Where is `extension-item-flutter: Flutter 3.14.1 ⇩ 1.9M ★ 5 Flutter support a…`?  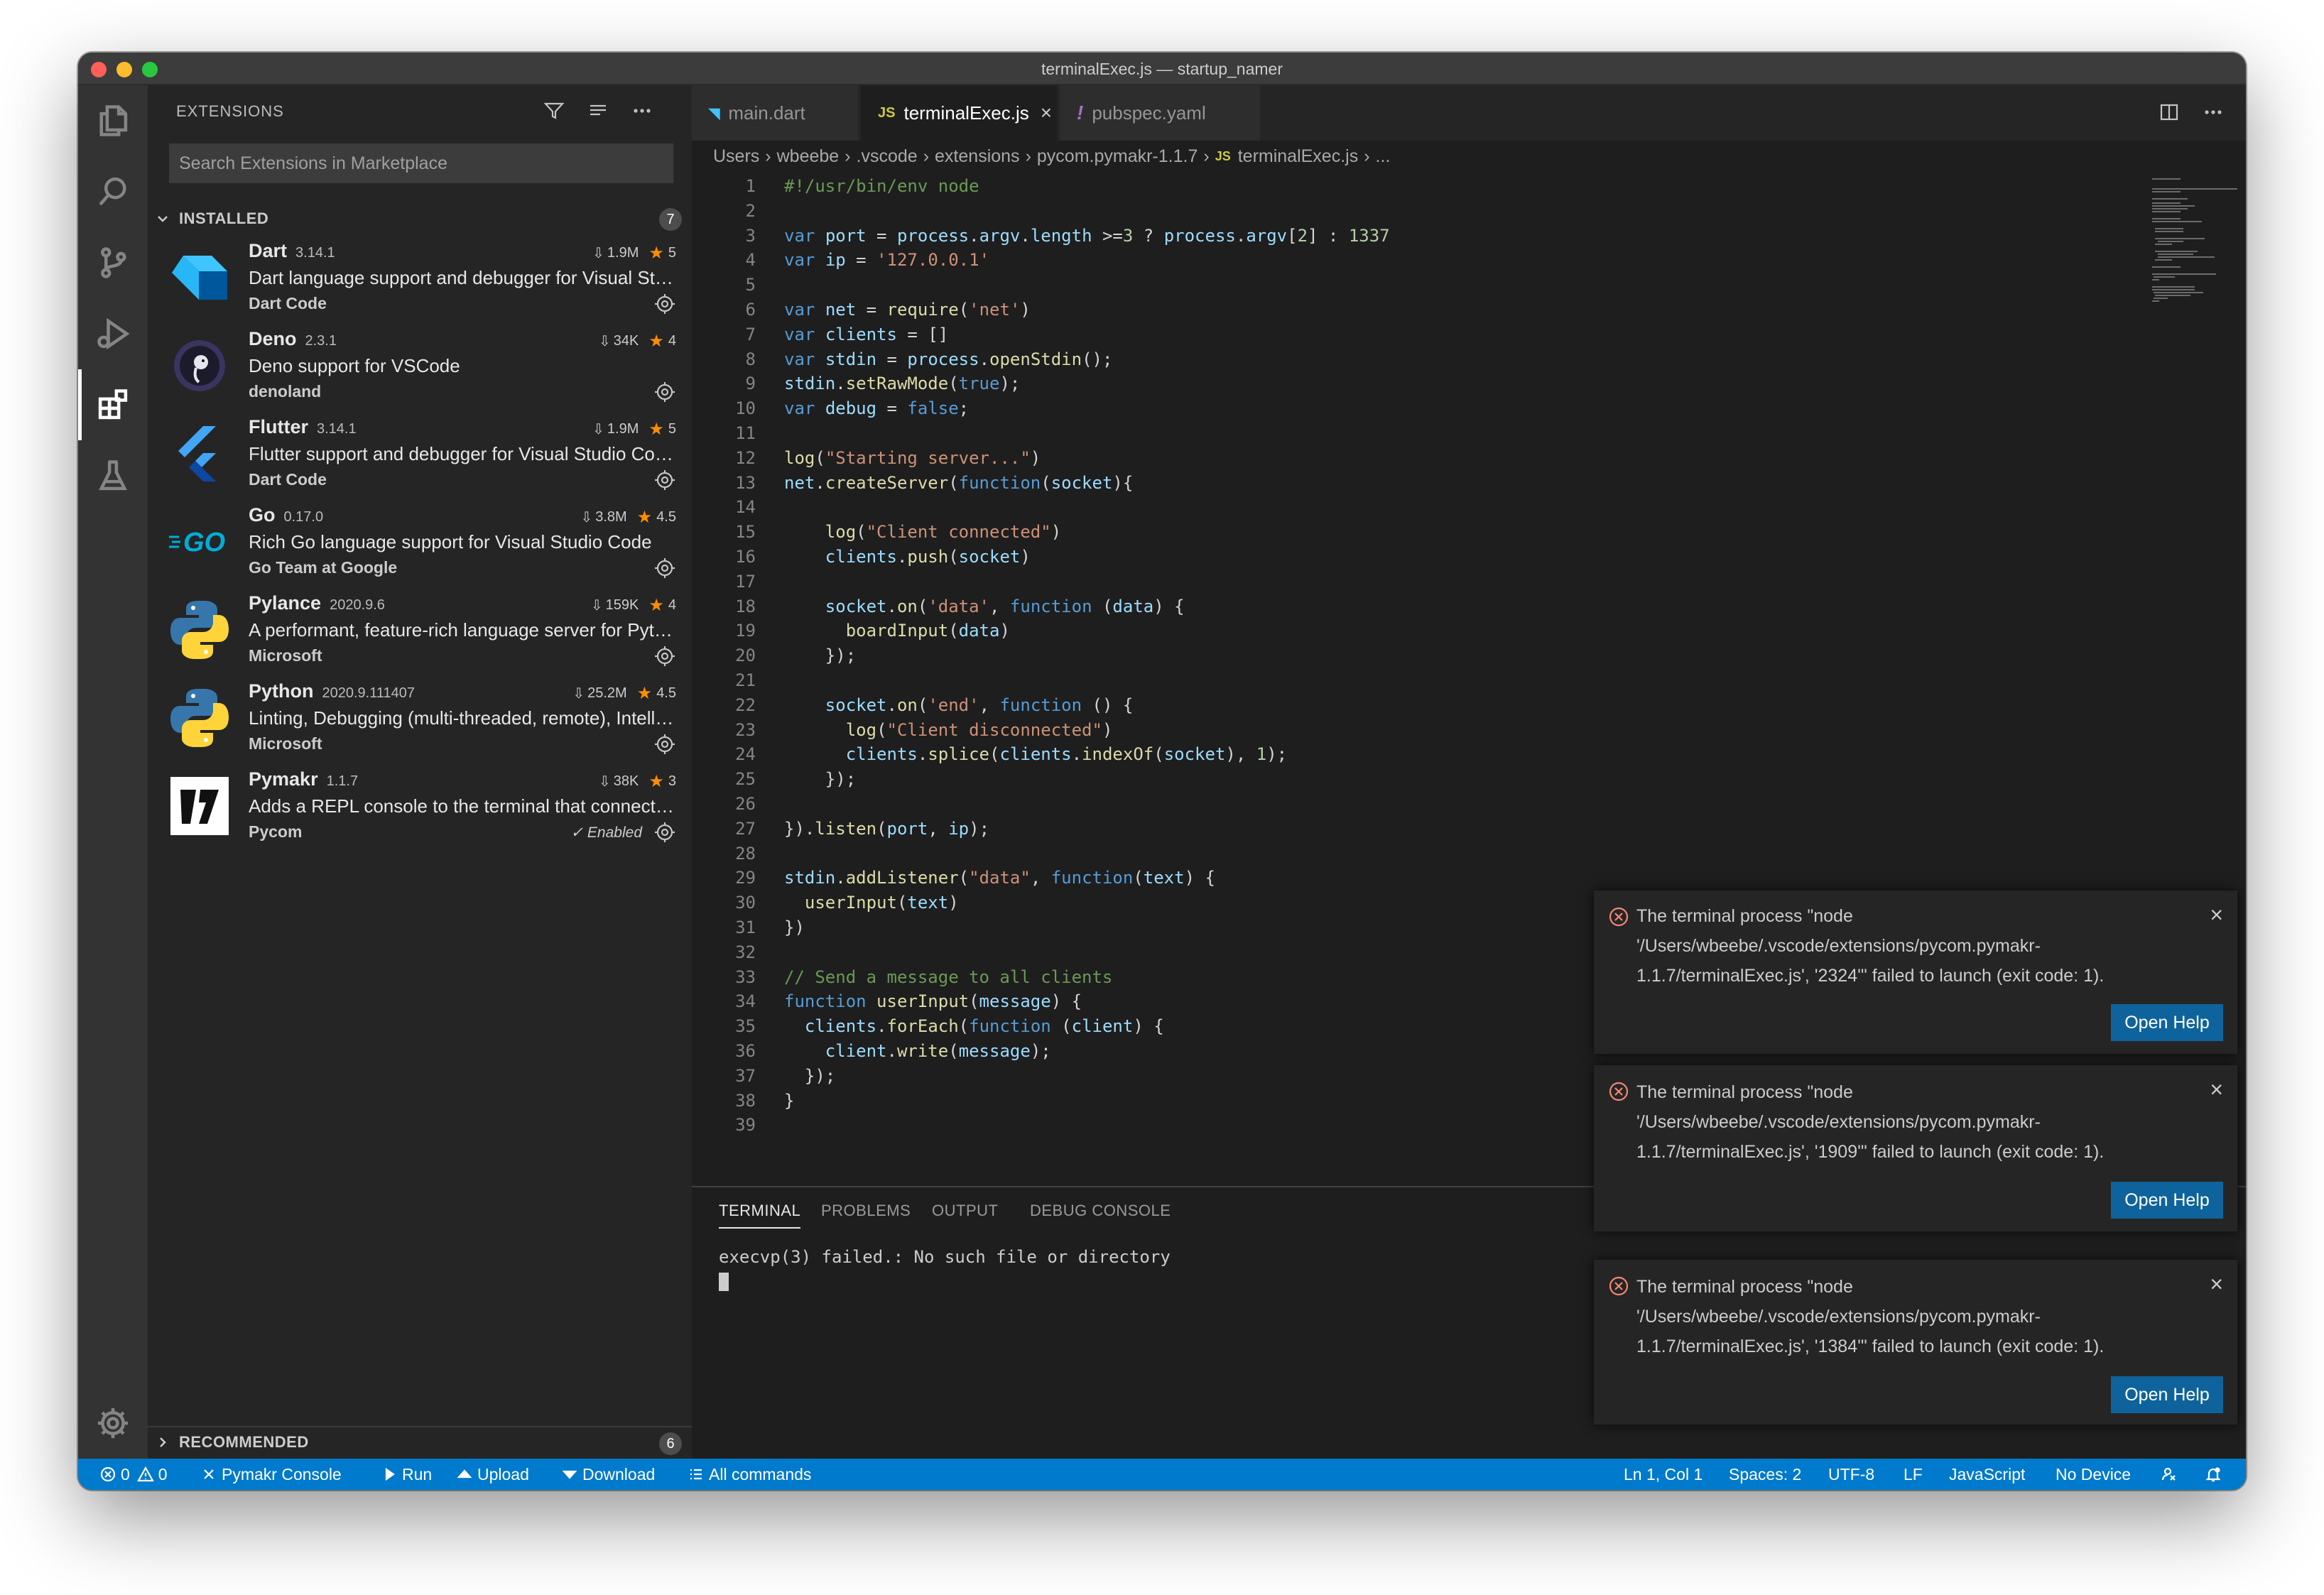 extension-item-flutter: Flutter 3.14.1 ⇩ 1.9M ★ 5 Flutter support a… is located at coordinates (420, 456).